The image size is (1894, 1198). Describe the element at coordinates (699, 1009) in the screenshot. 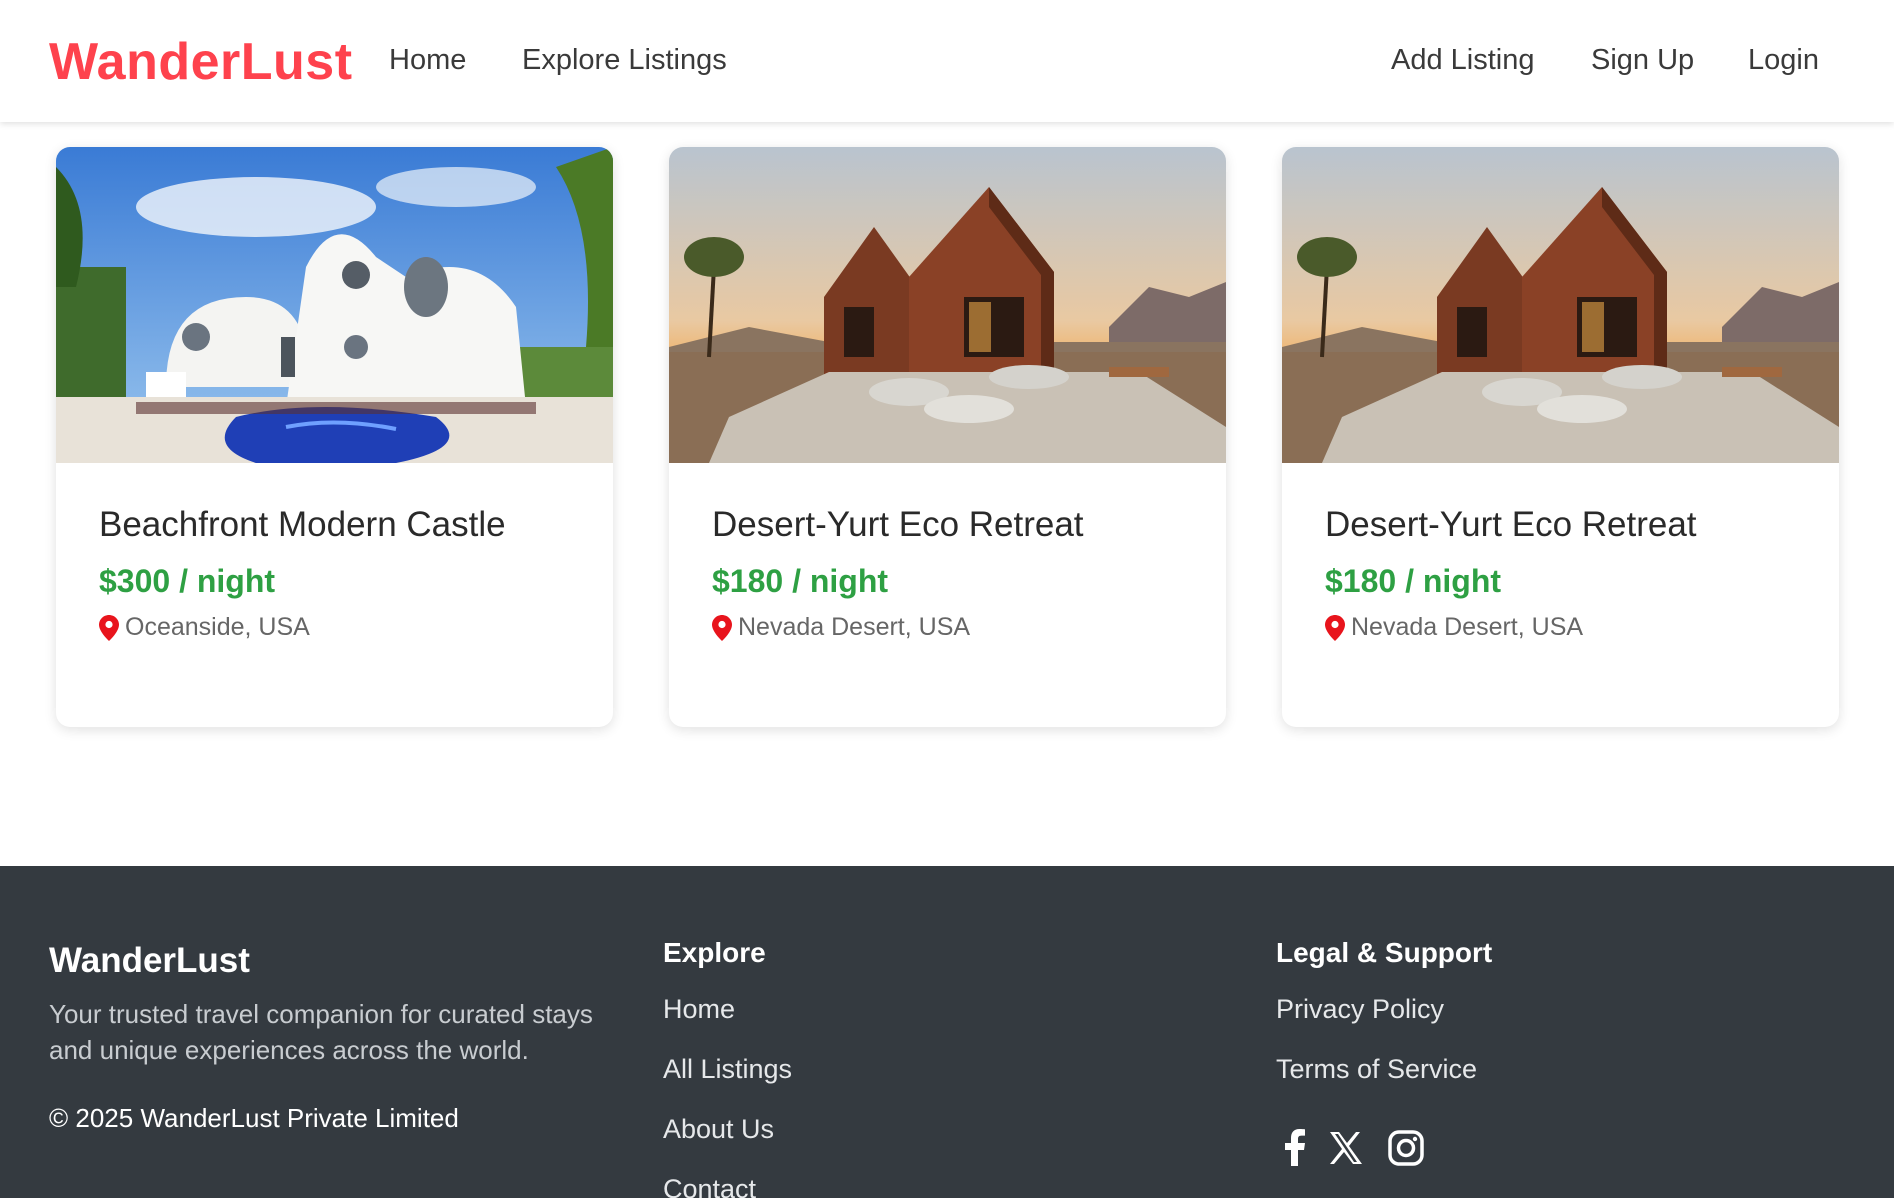

I see `footer-link-home: Home` at that location.